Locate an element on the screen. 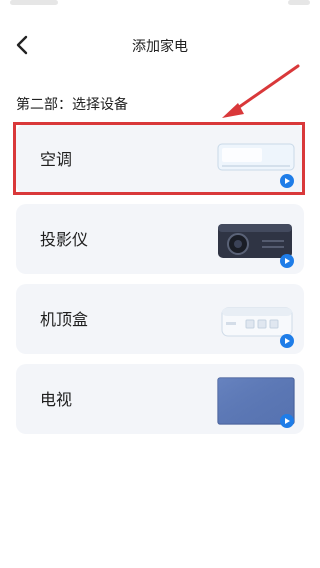  device-label: 投影仪 is located at coordinates (64, 239).